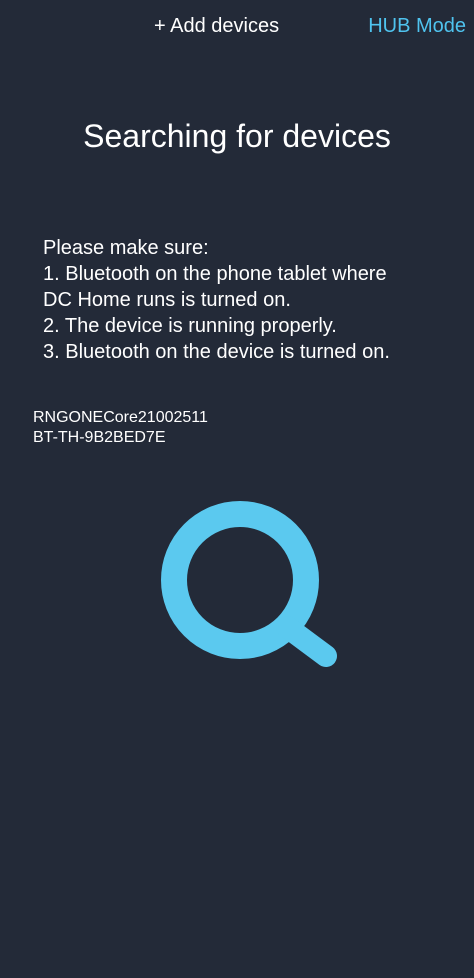 The image size is (474, 978). What do you see at coordinates (190, 326) in the screenshot?
I see `instruction-line: 2. The device is running properly.` at bounding box center [190, 326].